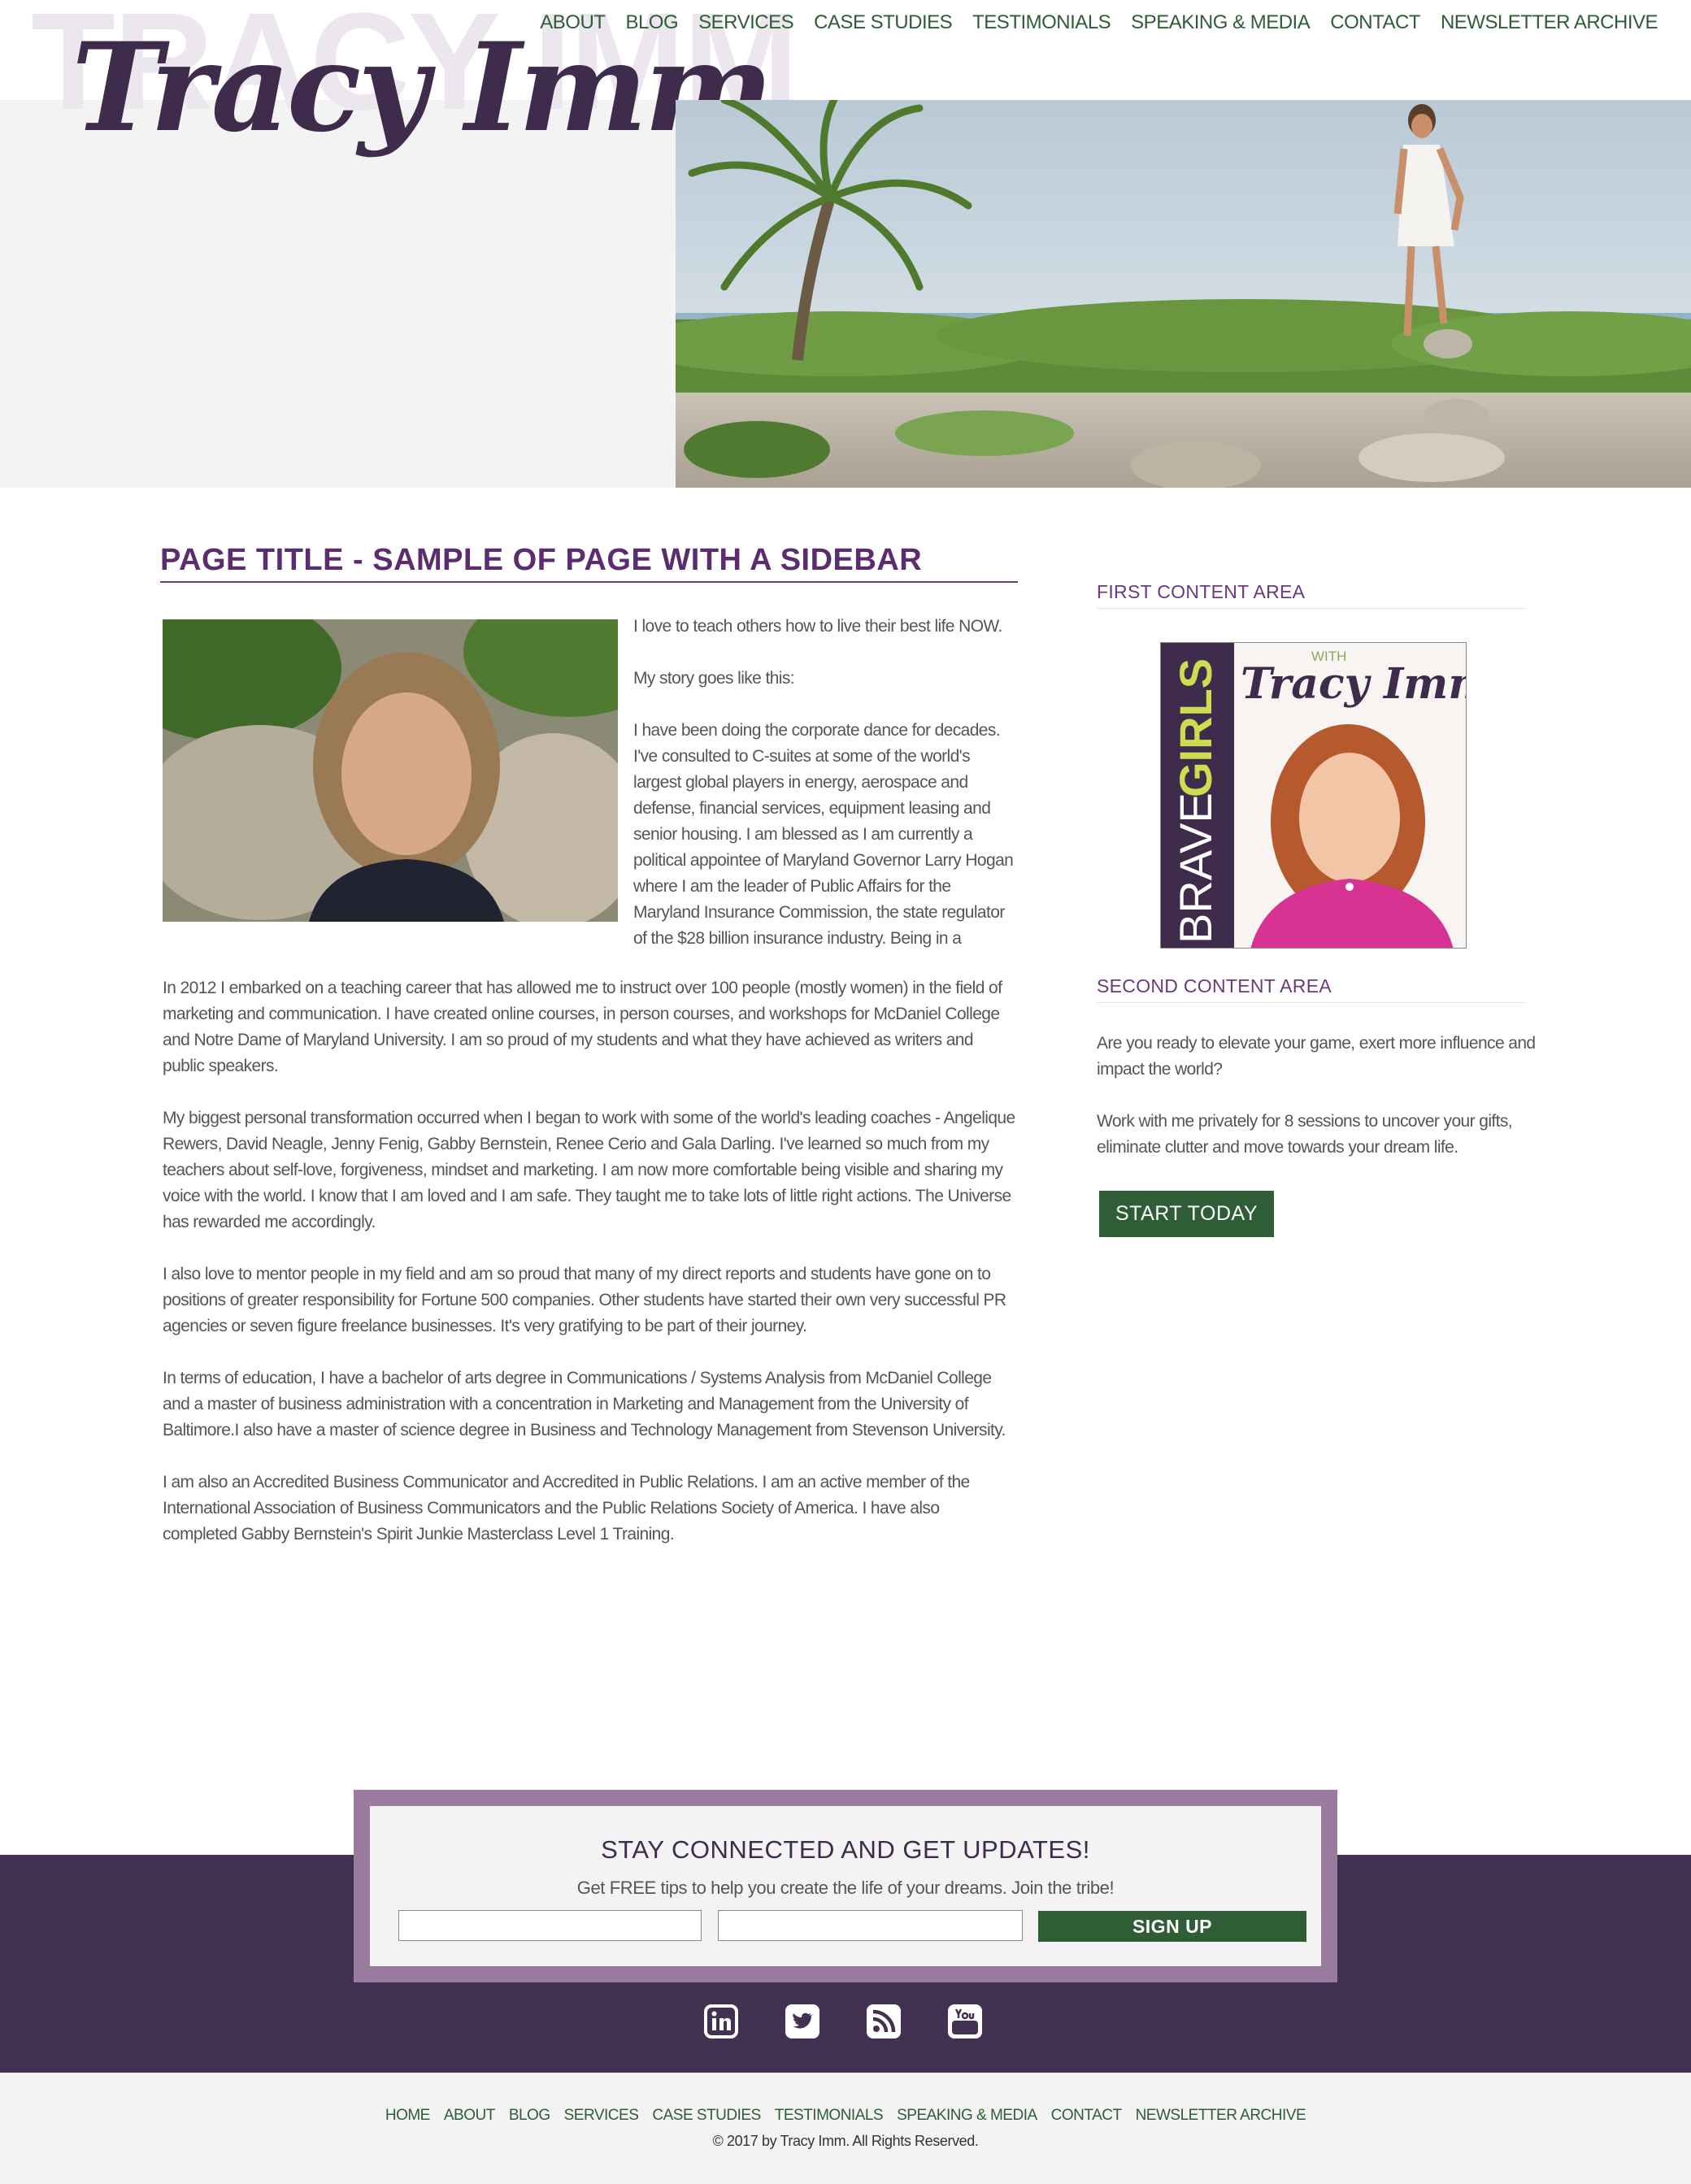 The width and height of the screenshot is (1691, 2184). What do you see at coordinates (1549, 22) in the screenshot?
I see `nav-newsletter-archive: NEWSLETTER ARCHIVE` at bounding box center [1549, 22].